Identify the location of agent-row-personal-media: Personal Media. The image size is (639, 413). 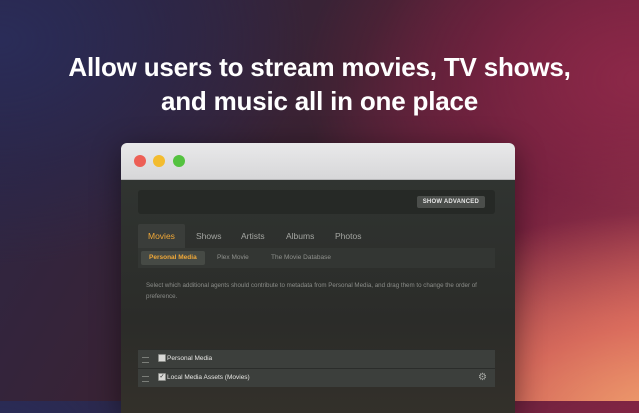
(316, 358).